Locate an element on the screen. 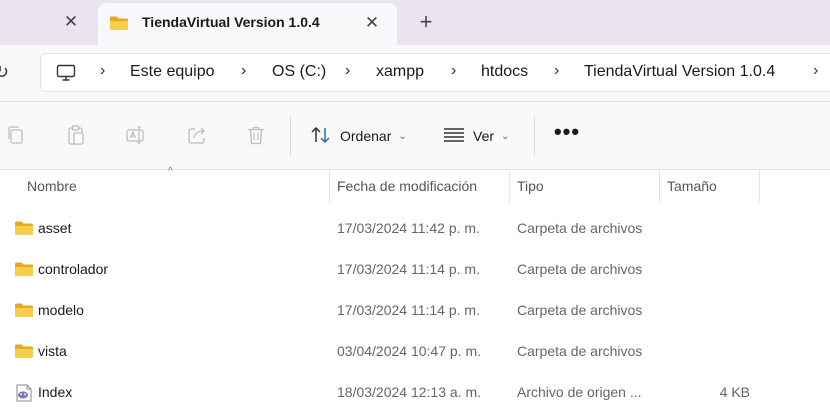  share-icon is located at coordinates (197, 135).